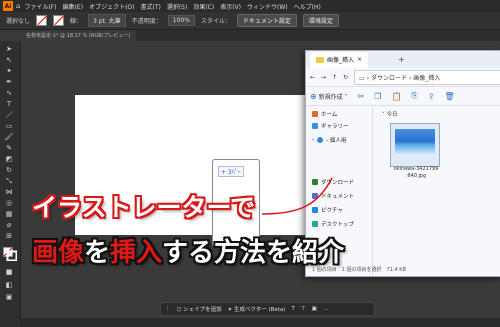 The height and width of the screenshot is (327, 500). I want to click on caption-part-wo: を, so click(97, 253).